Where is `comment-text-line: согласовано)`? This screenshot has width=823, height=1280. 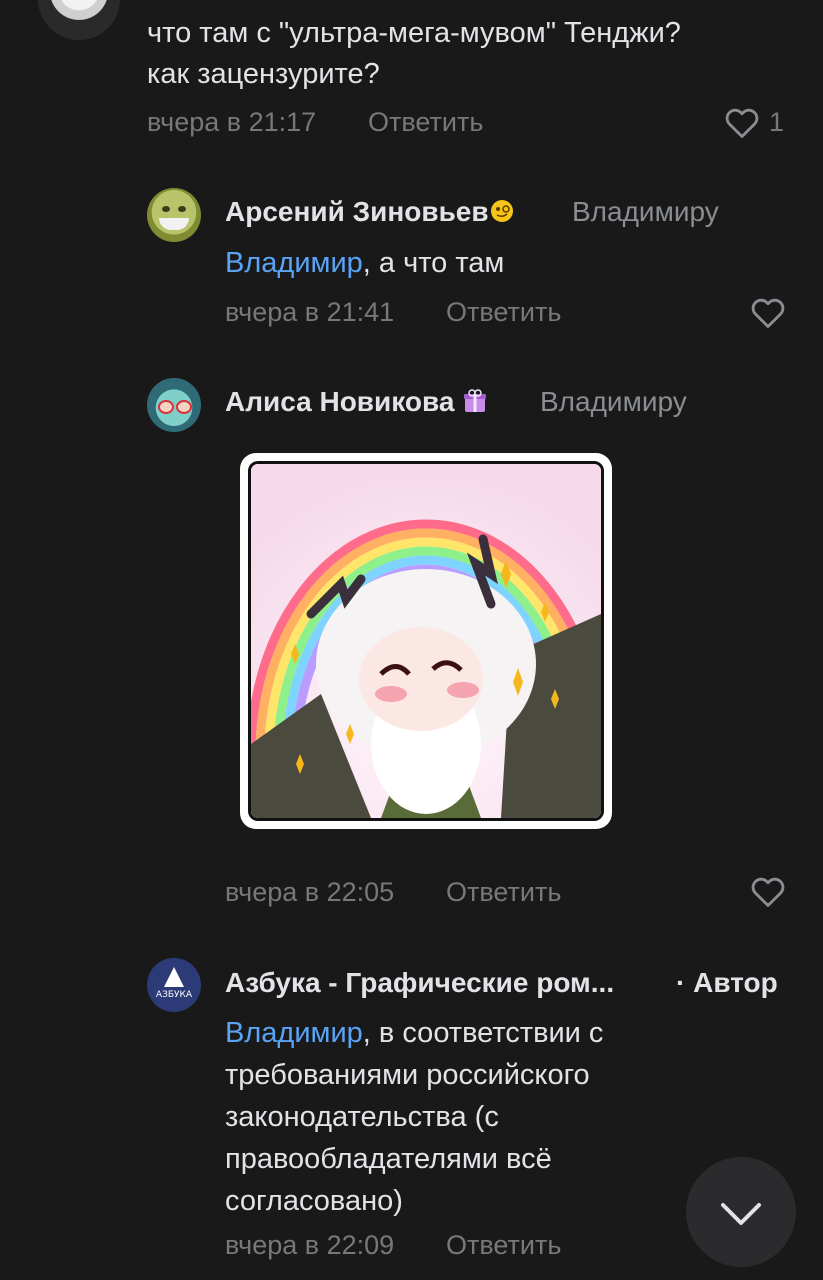 comment-text-line: согласовано) is located at coordinates (314, 1201).